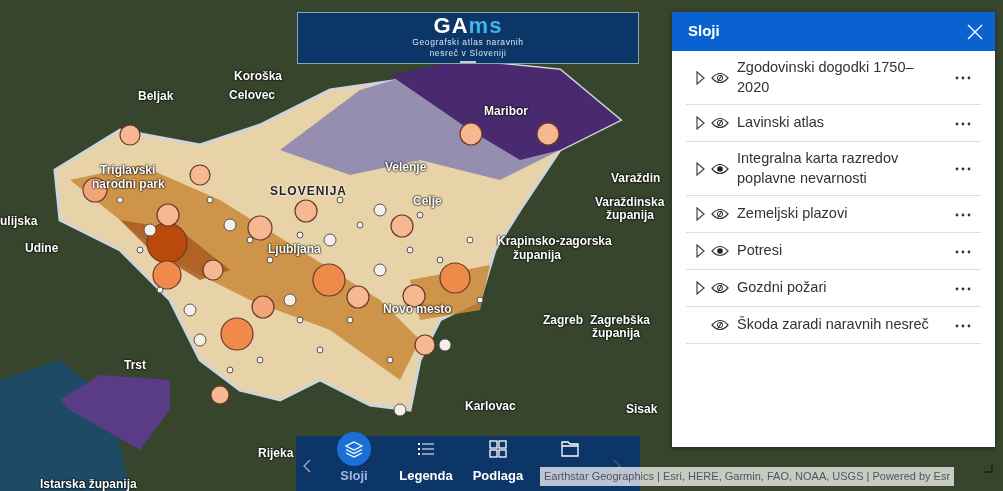  What do you see at coordinates (294, 249) in the screenshot?
I see `city-label: Ljubljana` at bounding box center [294, 249].